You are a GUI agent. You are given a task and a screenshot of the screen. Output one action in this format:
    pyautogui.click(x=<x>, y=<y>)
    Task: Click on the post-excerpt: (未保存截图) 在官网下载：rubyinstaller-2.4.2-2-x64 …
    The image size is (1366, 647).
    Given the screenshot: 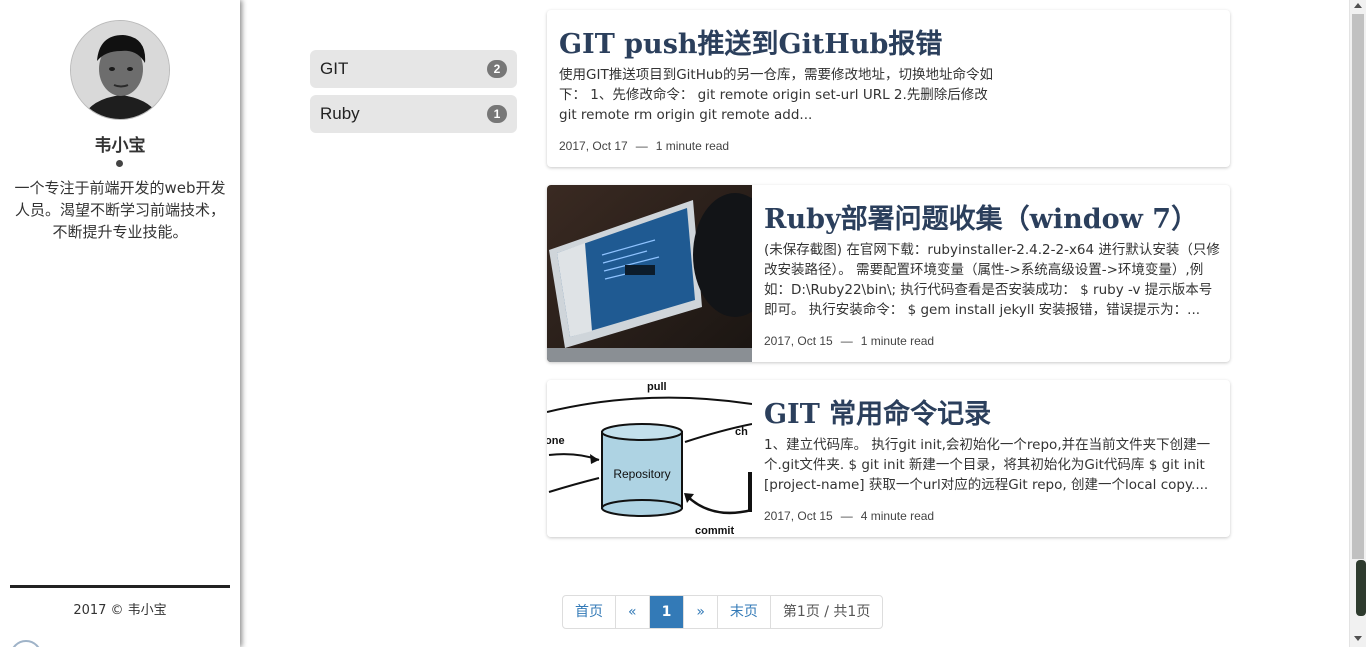 What is the action you would take?
    pyautogui.click(x=992, y=280)
    